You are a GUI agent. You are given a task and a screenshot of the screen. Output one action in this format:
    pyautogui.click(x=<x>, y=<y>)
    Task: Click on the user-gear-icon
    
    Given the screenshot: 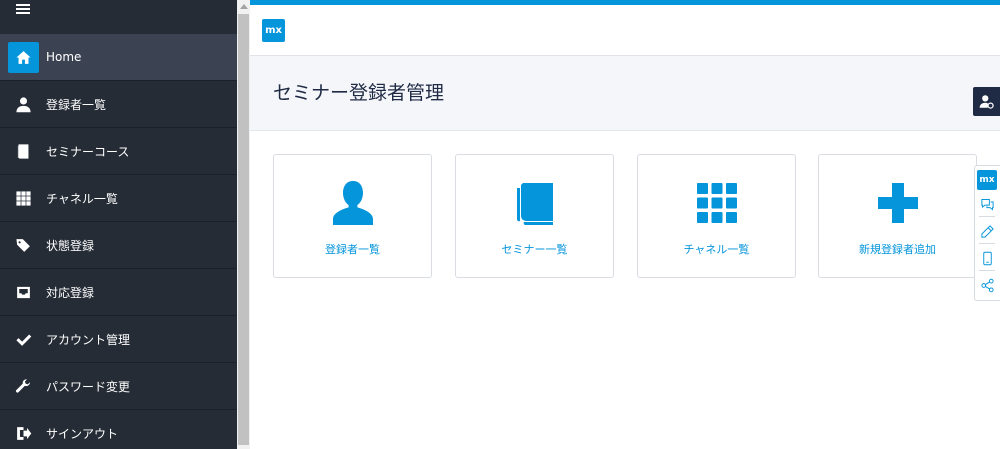 What is the action you would take?
    pyautogui.click(x=986, y=102)
    